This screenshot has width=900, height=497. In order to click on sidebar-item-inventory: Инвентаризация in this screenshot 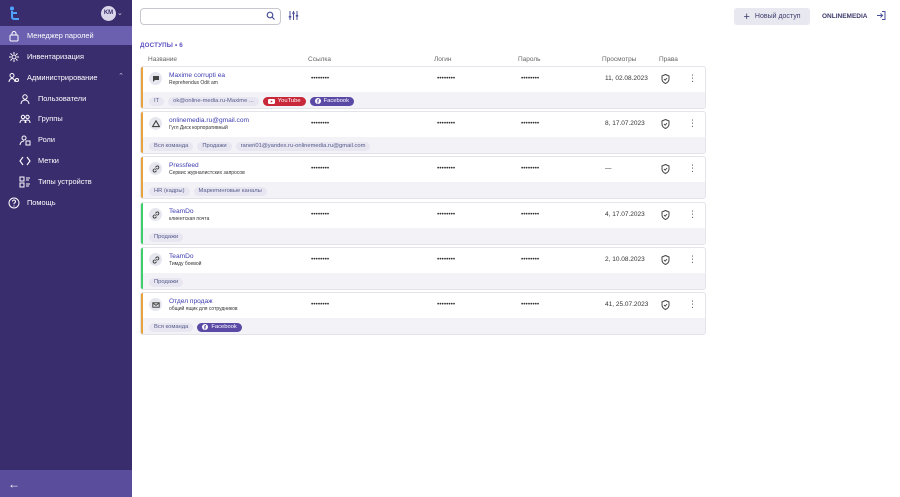, I will do `click(66, 56)`.